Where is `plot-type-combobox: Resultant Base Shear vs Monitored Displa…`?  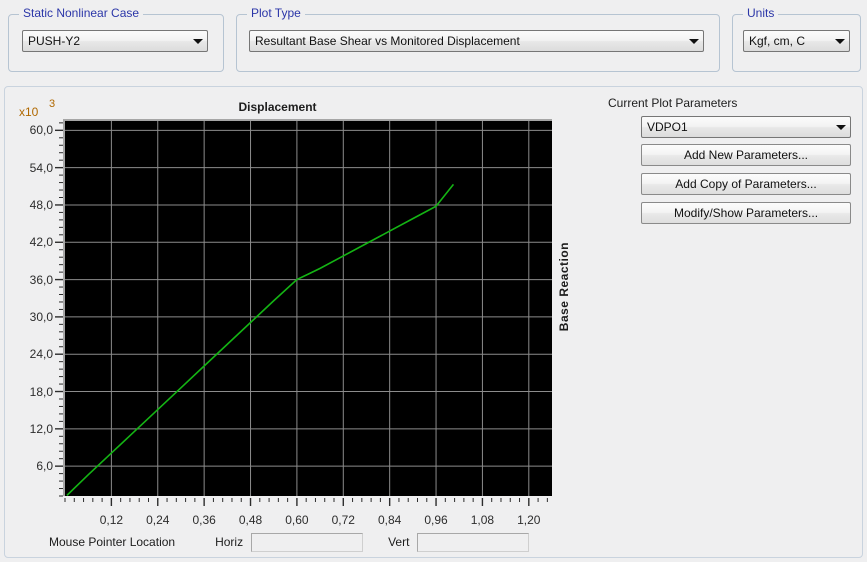 plot-type-combobox: Resultant Base Shear vs Monitored Displa… is located at coordinates (476, 41).